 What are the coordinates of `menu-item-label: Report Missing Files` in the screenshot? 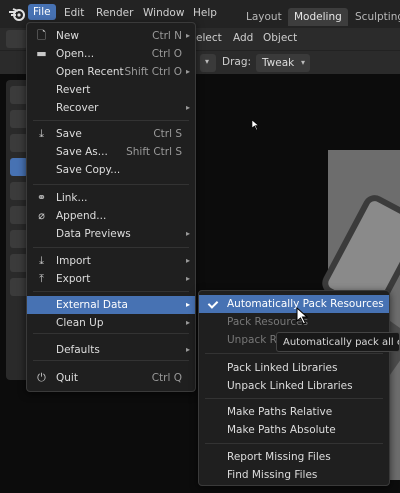 It's located at (279, 457).